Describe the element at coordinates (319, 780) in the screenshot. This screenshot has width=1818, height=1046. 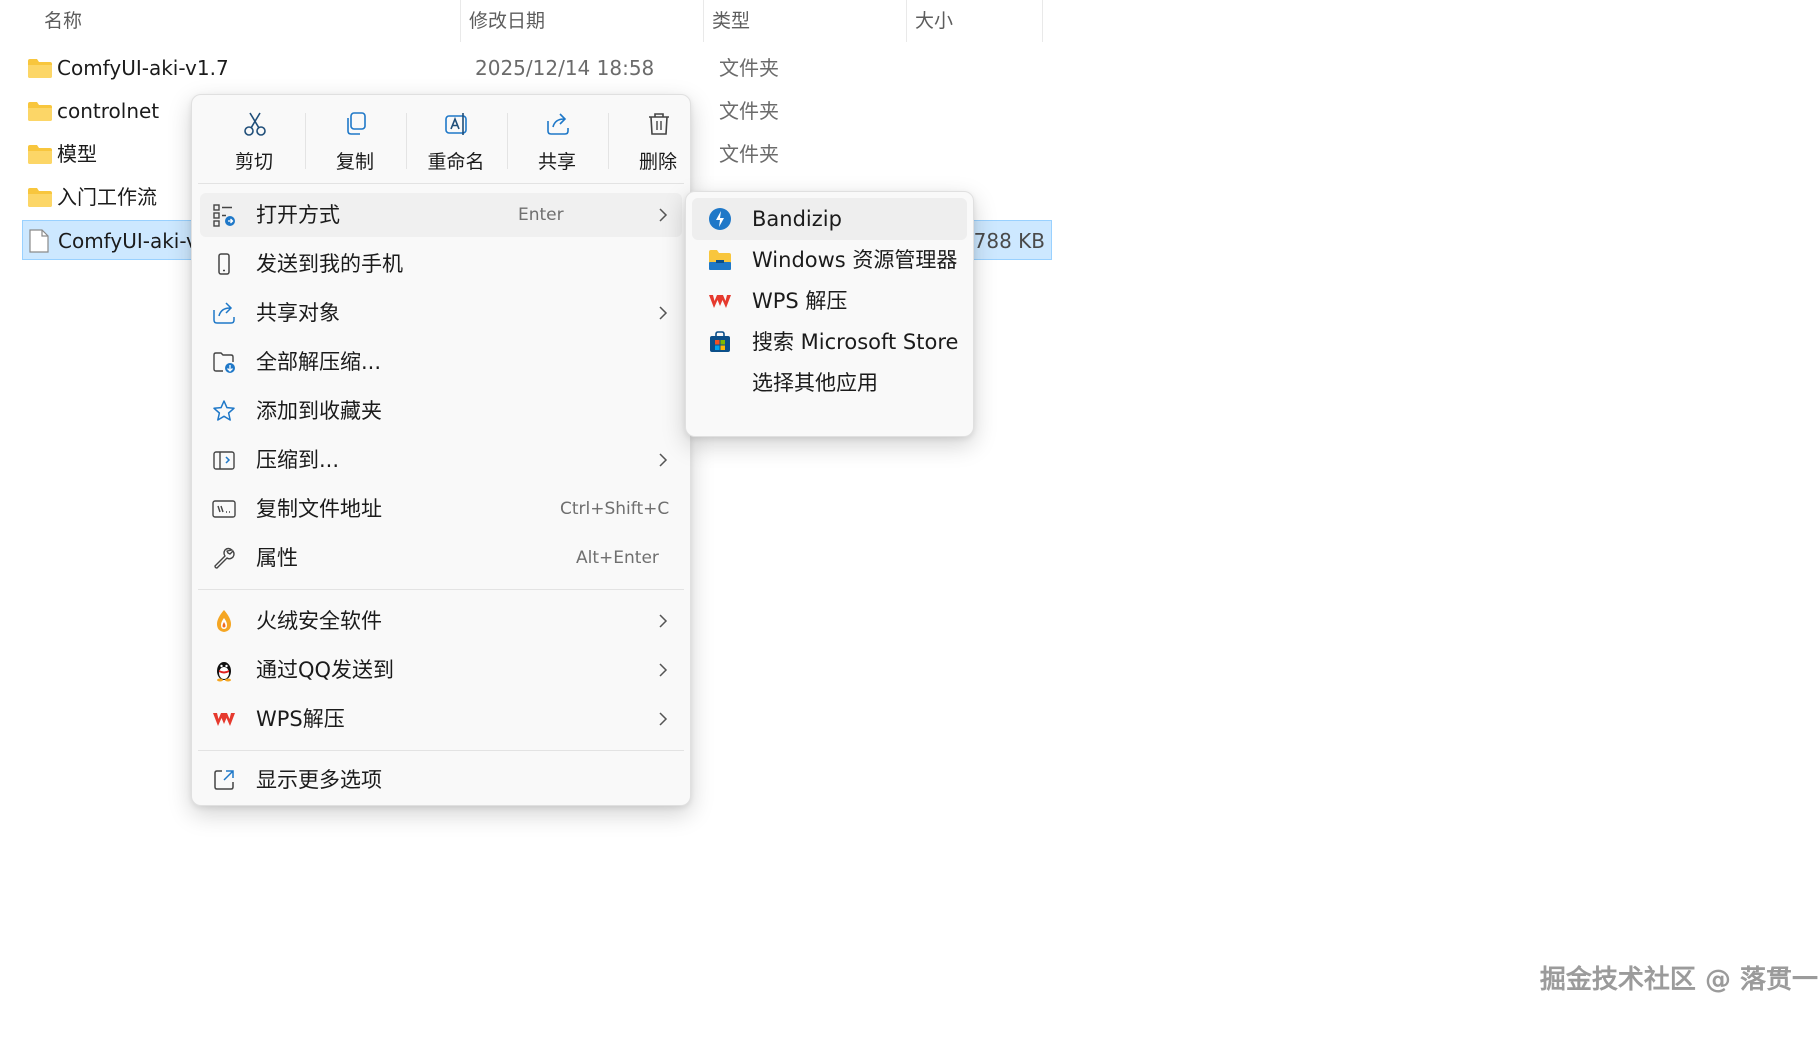
I see `menu-item-label: 显示更多选项` at that location.